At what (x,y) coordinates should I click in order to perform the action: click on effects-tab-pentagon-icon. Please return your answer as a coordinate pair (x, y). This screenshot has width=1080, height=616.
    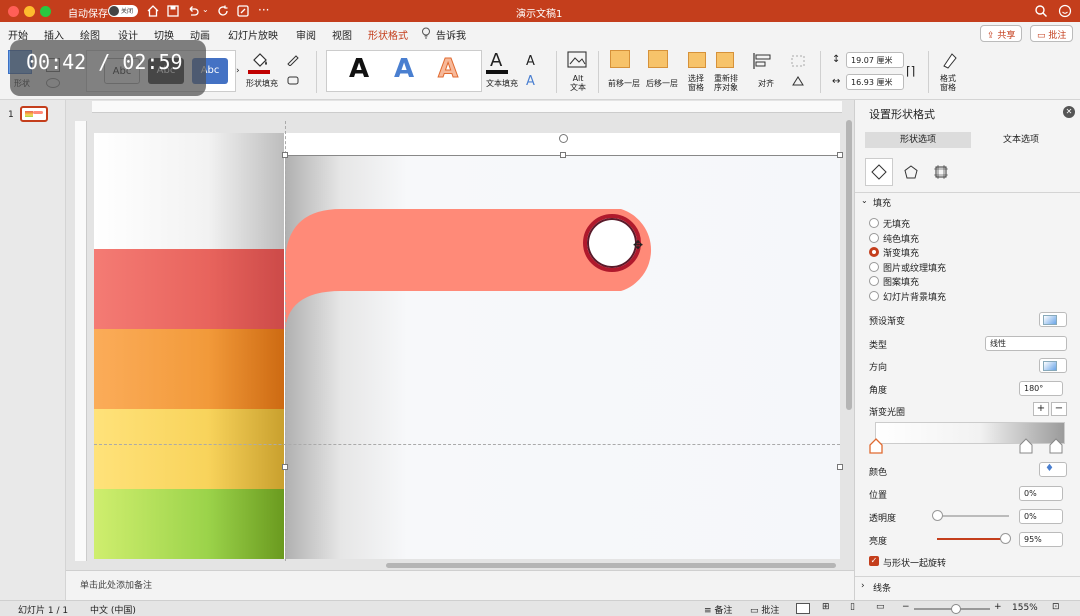
    Looking at the image, I should click on (911, 172).